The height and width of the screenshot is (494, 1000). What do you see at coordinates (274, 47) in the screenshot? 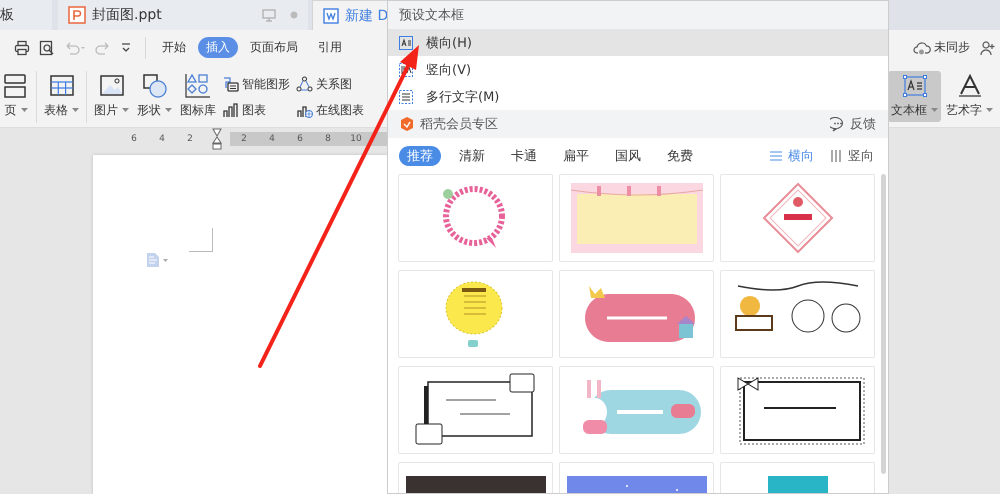
I see `menu-tab: 页面布局` at bounding box center [274, 47].